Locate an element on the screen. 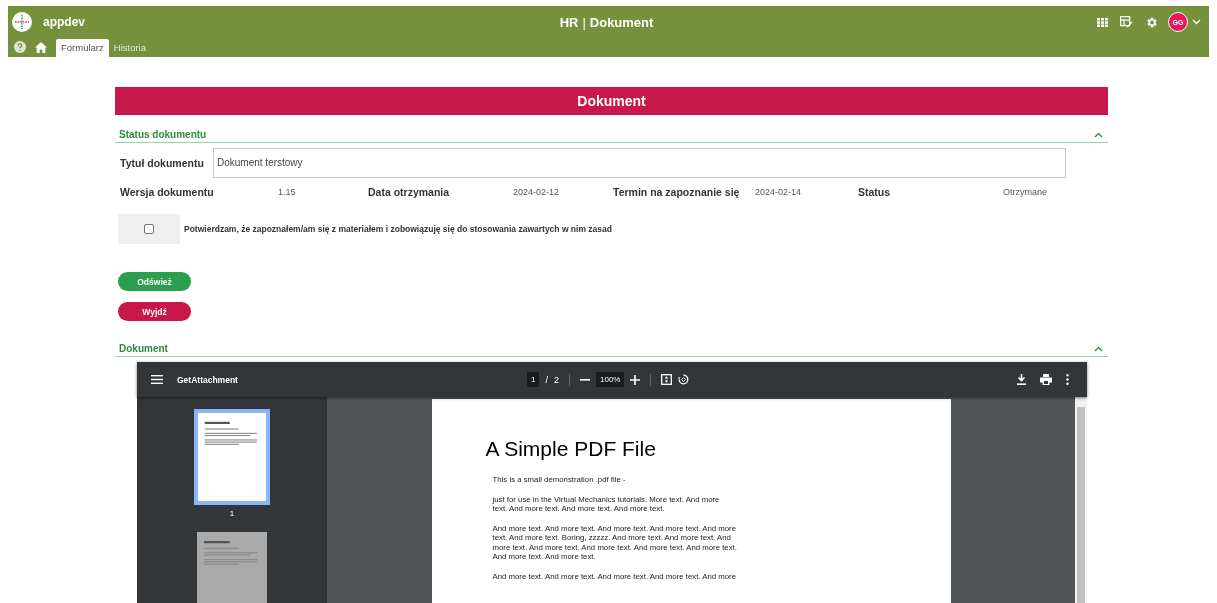  logo-icon is located at coordinates (22, 22).